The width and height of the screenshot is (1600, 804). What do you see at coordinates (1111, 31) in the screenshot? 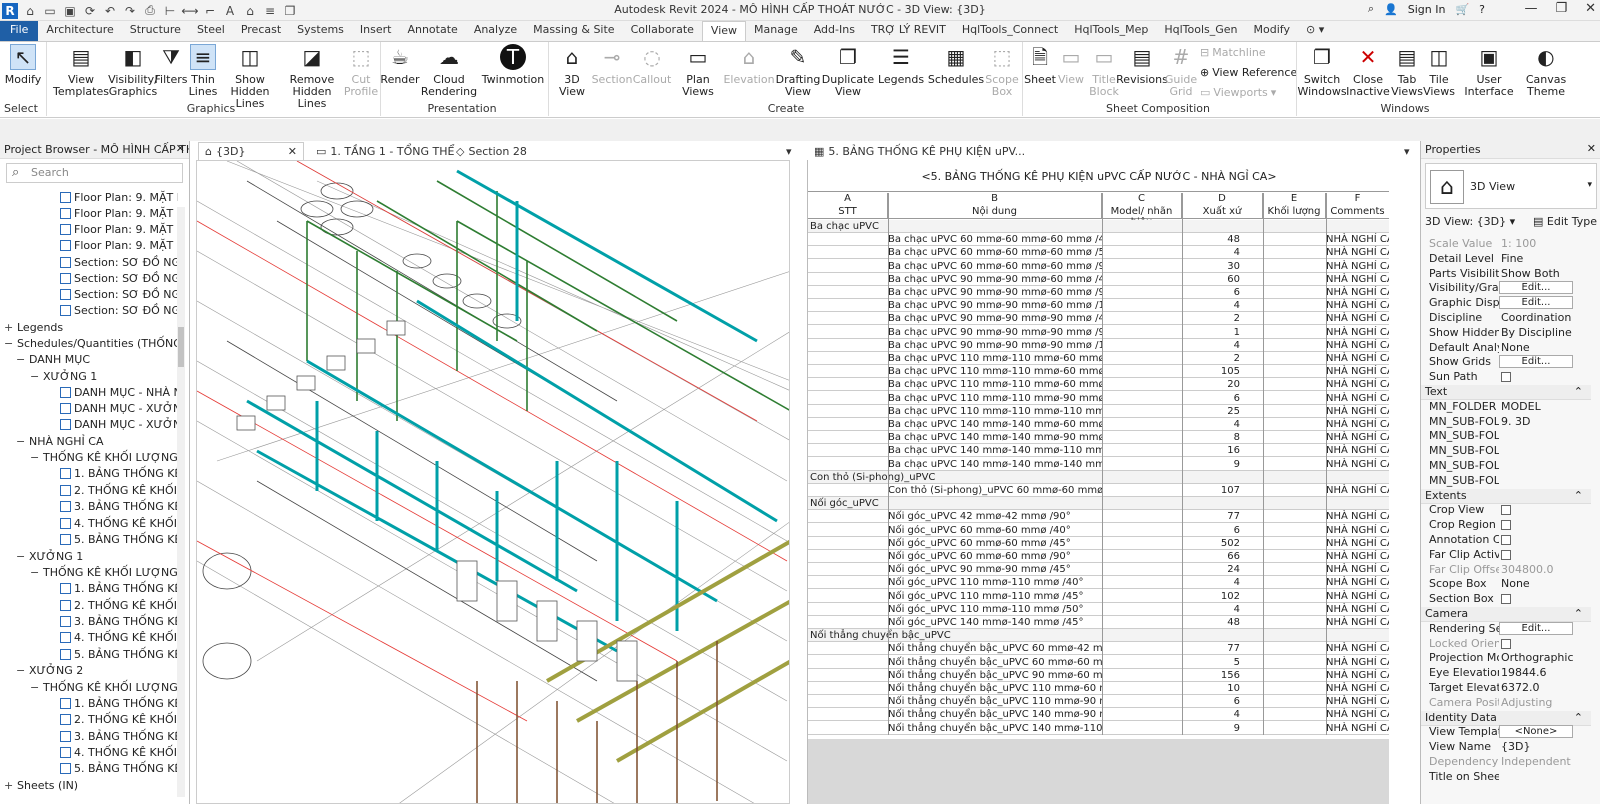
I see `tab-hqltools-mep: HqlTools_Mep` at bounding box center [1111, 31].